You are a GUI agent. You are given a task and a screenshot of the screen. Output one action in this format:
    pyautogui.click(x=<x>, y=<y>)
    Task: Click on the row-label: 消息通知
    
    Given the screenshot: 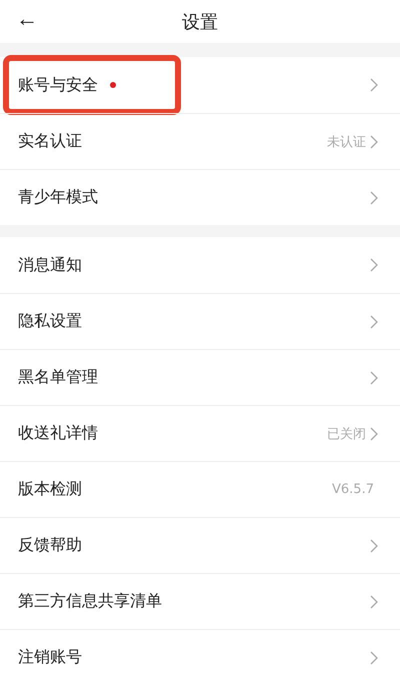 What is the action you would take?
    pyautogui.click(x=50, y=265)
    